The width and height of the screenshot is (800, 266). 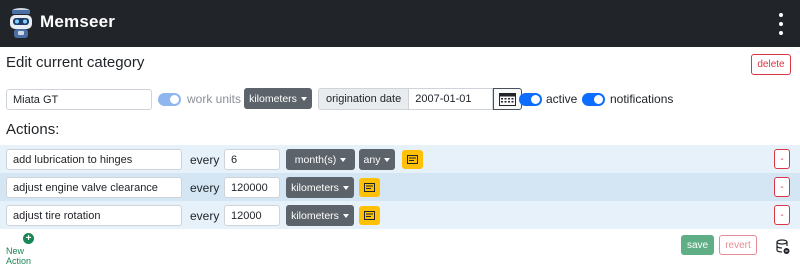 I want to click on units-dropdown-label: kilometers, so click(x=273, y=98).